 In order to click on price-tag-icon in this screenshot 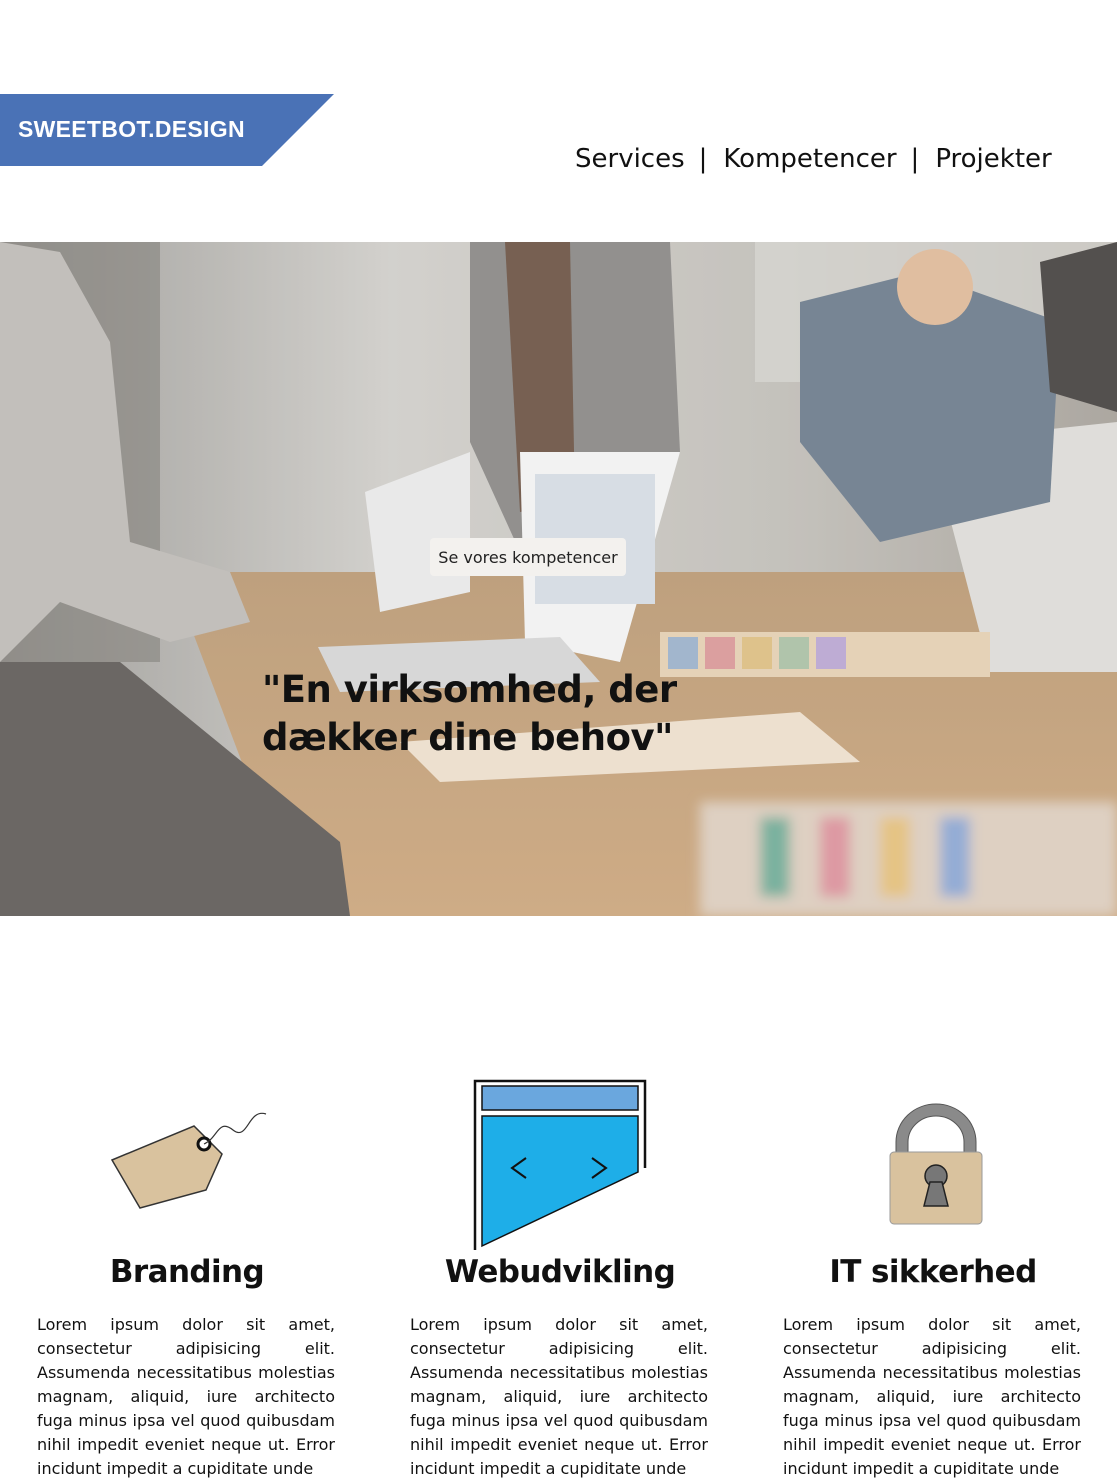, I will do `click(188, 1160)`.